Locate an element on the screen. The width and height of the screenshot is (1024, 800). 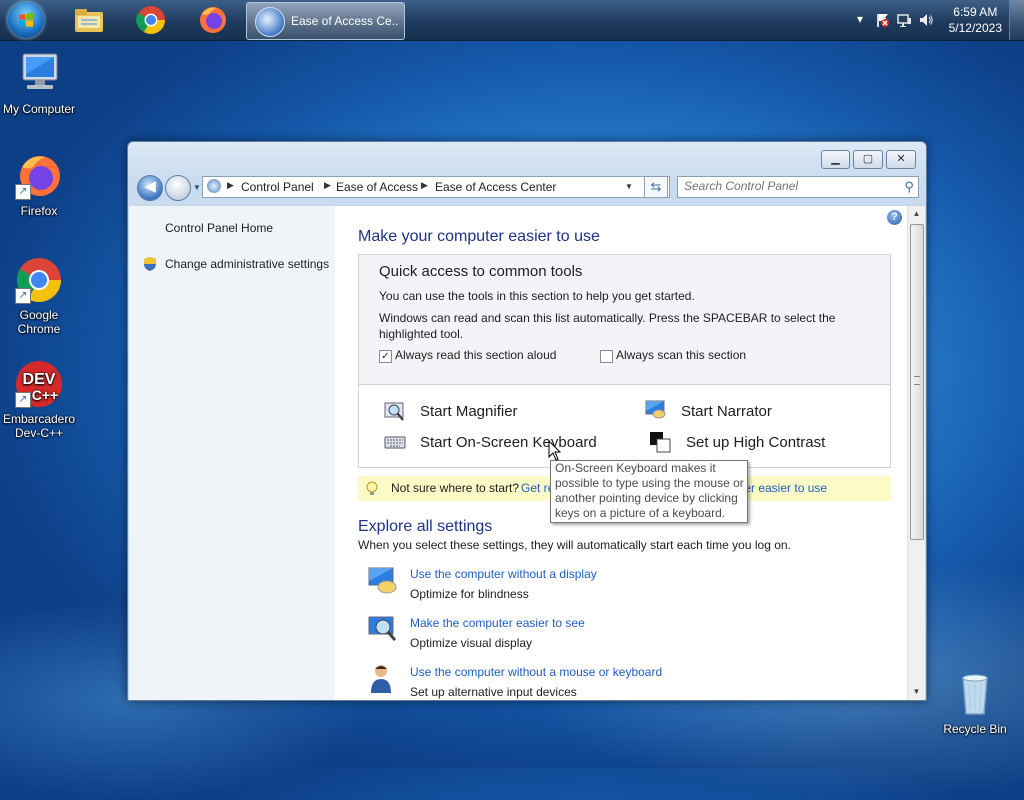
scan-label: Always scan this section is located at coordinates (681, 355).